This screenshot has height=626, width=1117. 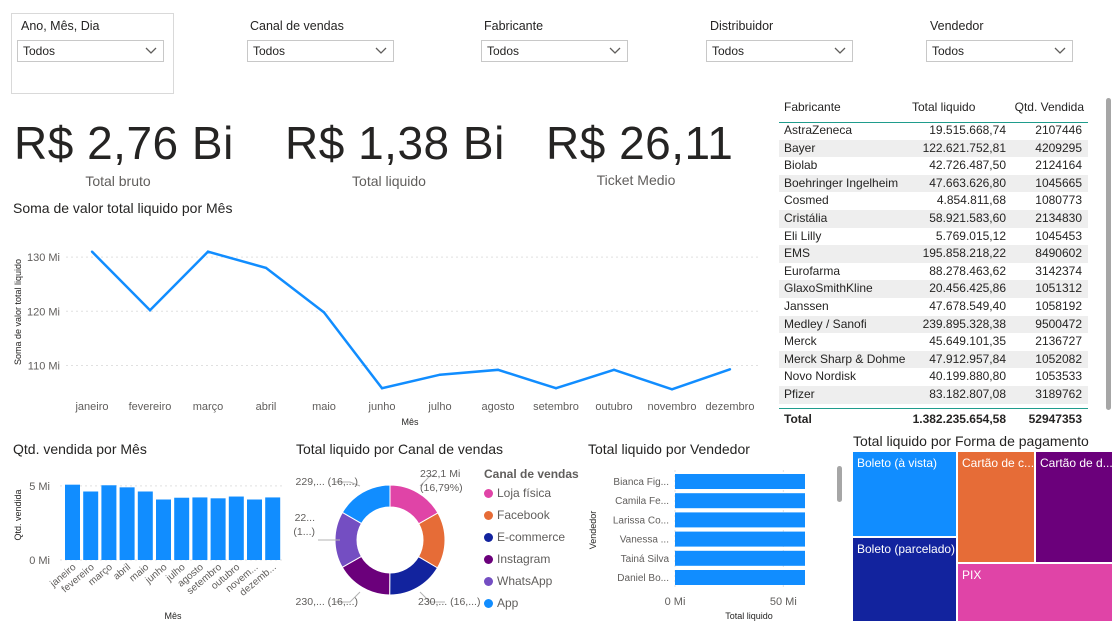 I want to click on filter-label-distribuidor: Distribuidor, so click(x=742, y=26).